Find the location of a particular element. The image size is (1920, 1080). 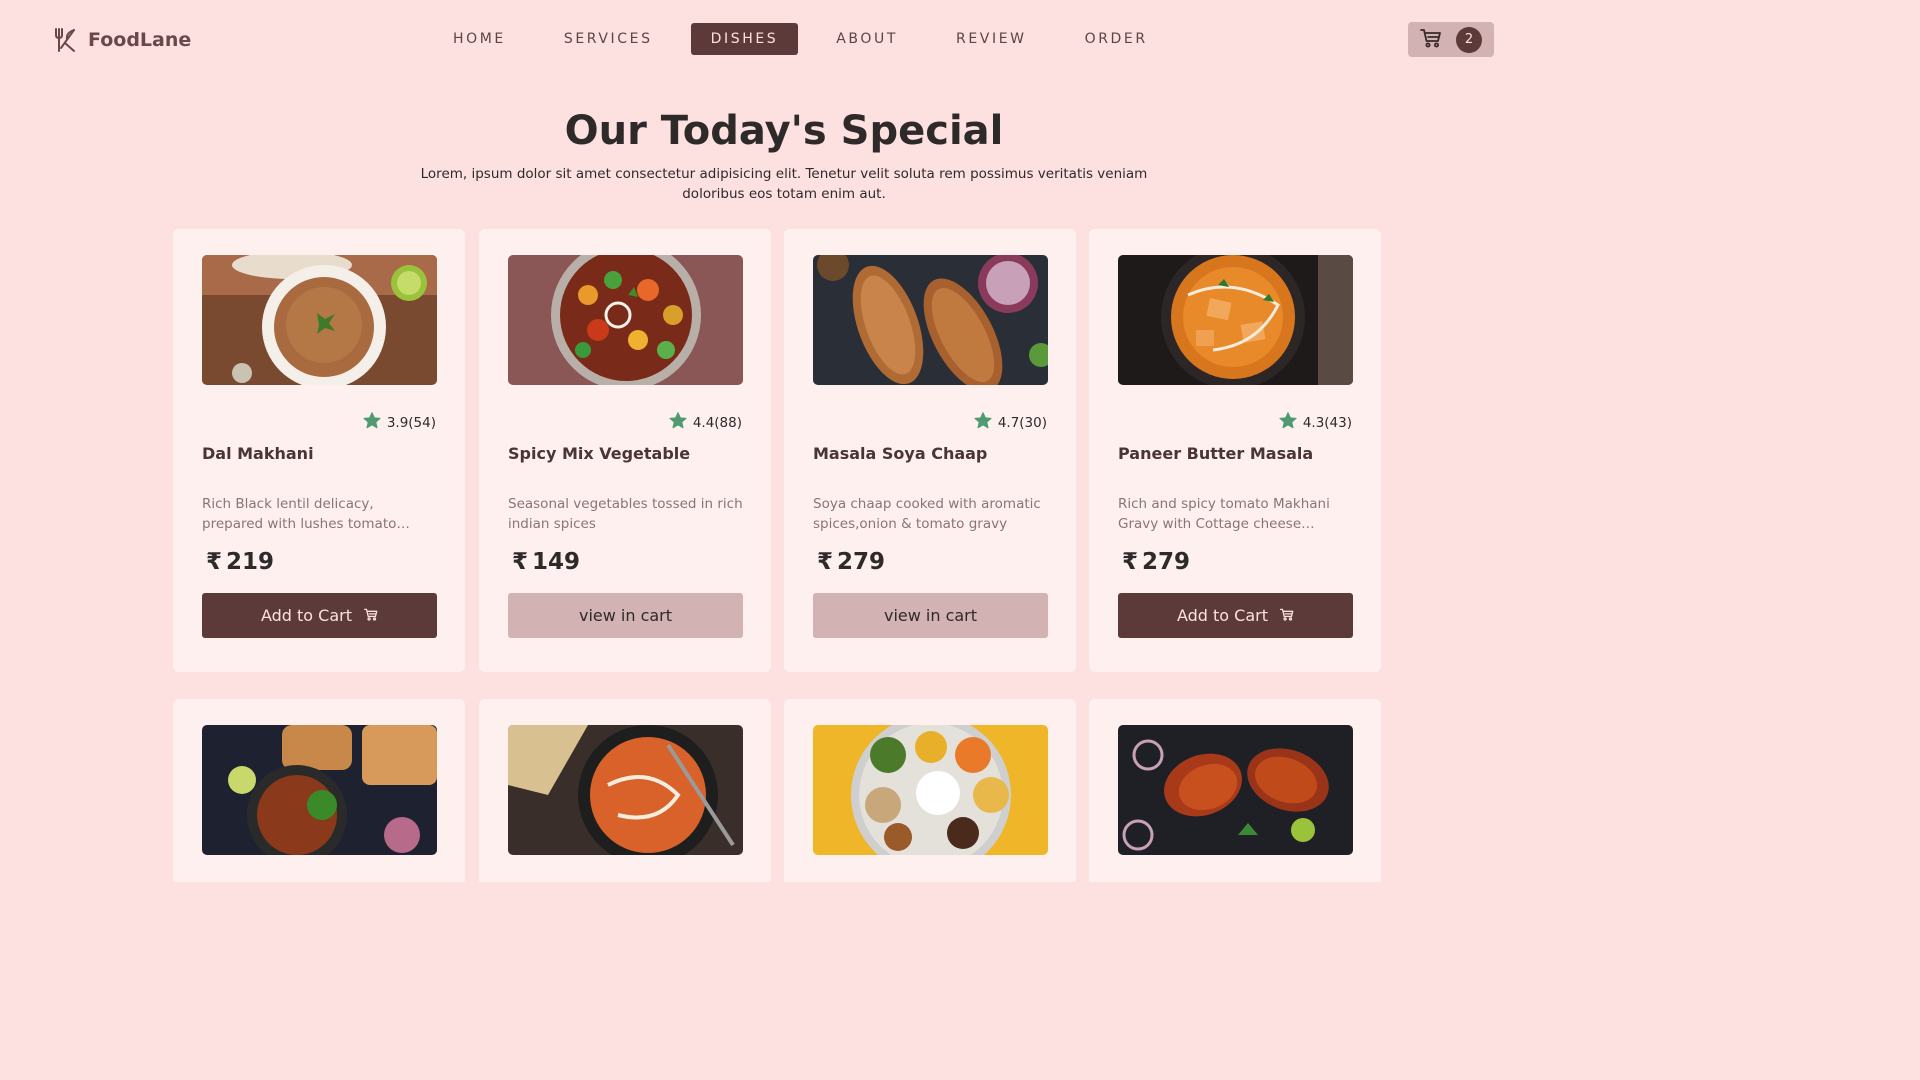

rating-value: 4.4(88) is located at coordinates (717, 422).